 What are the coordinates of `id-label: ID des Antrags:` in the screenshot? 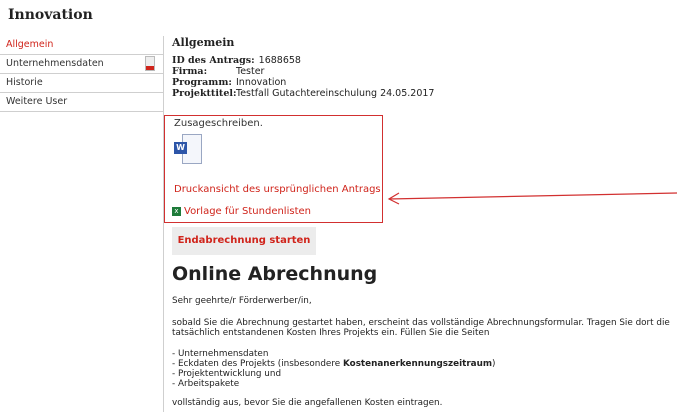 It's located at (213, 60).